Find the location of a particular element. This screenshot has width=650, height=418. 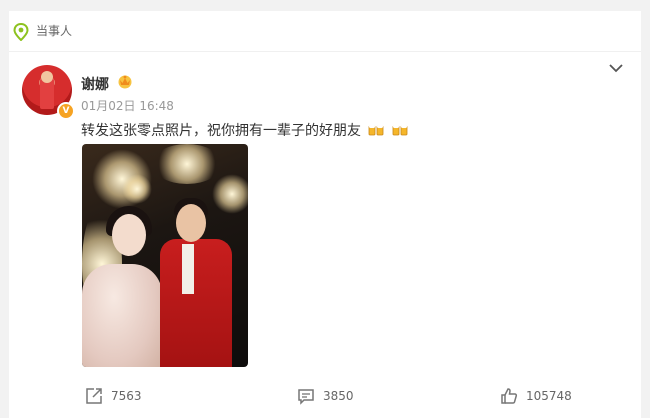

comment-count: 3850 is located at coordinates (338, 396).